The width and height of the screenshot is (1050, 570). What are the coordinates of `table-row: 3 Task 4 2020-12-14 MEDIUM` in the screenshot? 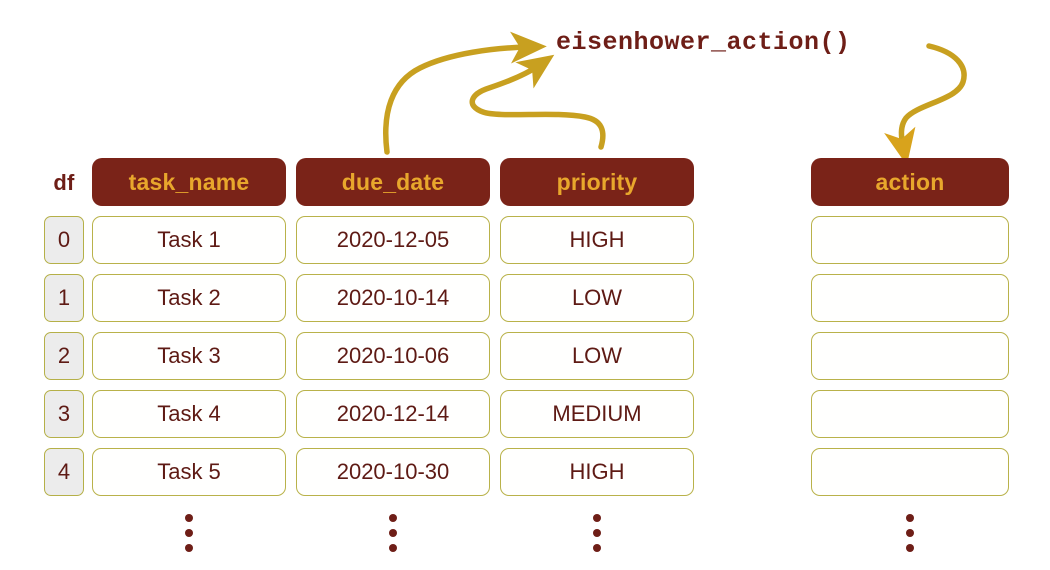 It's located at (369, 414).